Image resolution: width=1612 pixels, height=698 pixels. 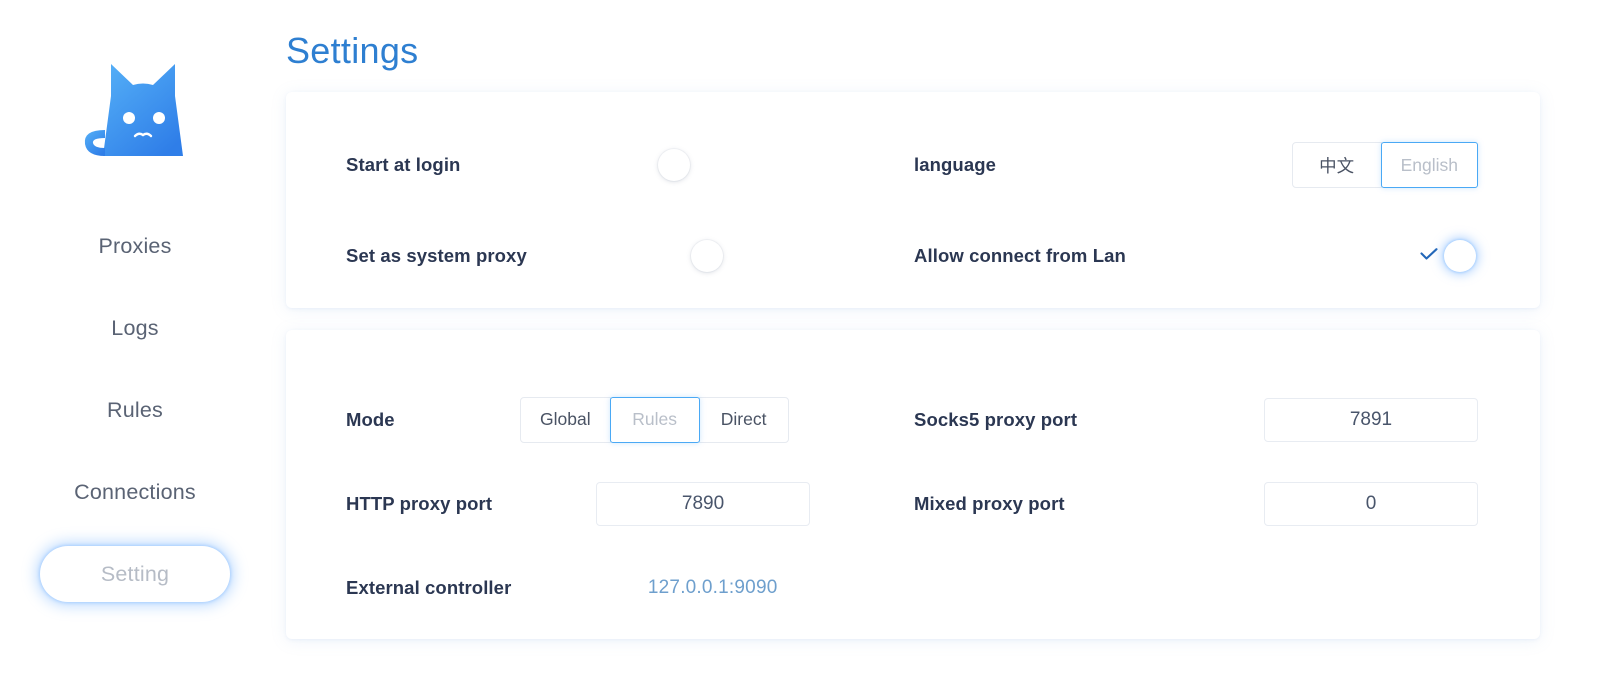 I want to click on mixed-port-control, so click(x=1273, y=503).